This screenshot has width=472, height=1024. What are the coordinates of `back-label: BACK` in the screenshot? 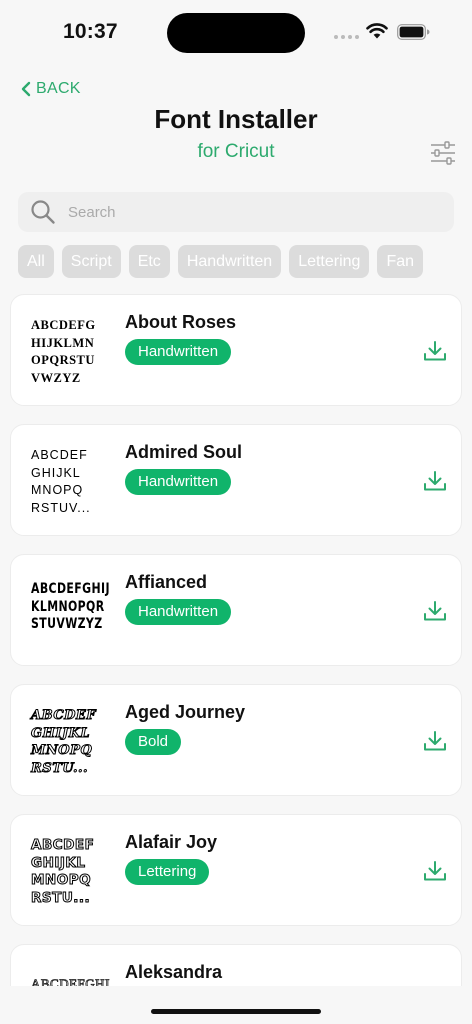 It's located at (58, 88).